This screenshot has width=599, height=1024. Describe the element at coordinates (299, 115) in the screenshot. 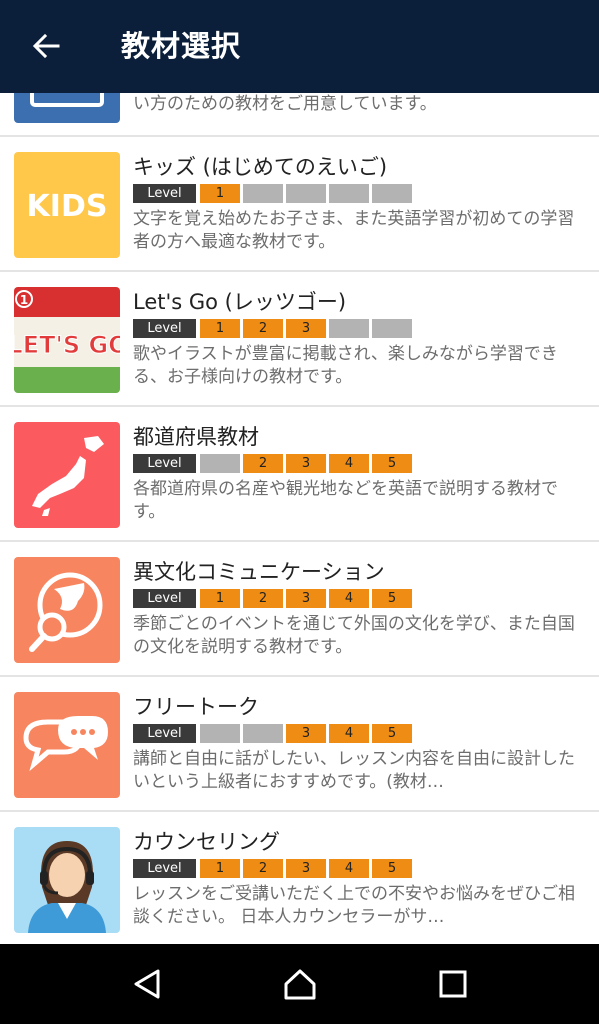

I see `list-item-partial: い方のための教材をご用意しています。` at that location.